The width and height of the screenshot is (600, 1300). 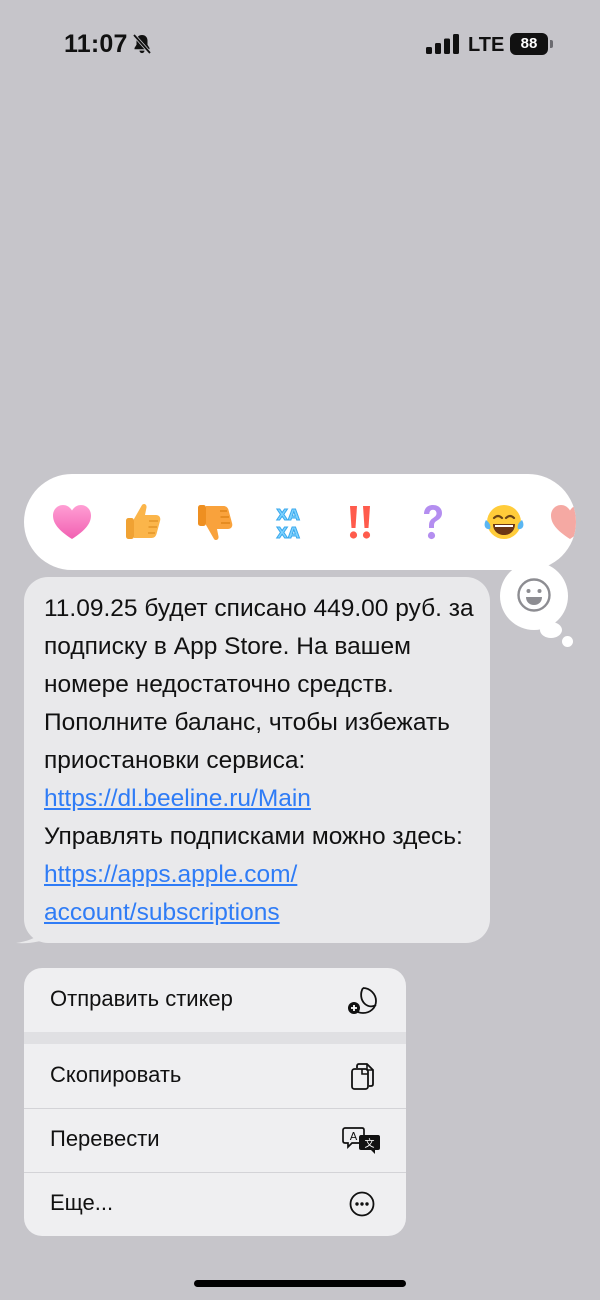 I want to click on menu-label-copy: Скопировать, so click(x=116, y=1074).